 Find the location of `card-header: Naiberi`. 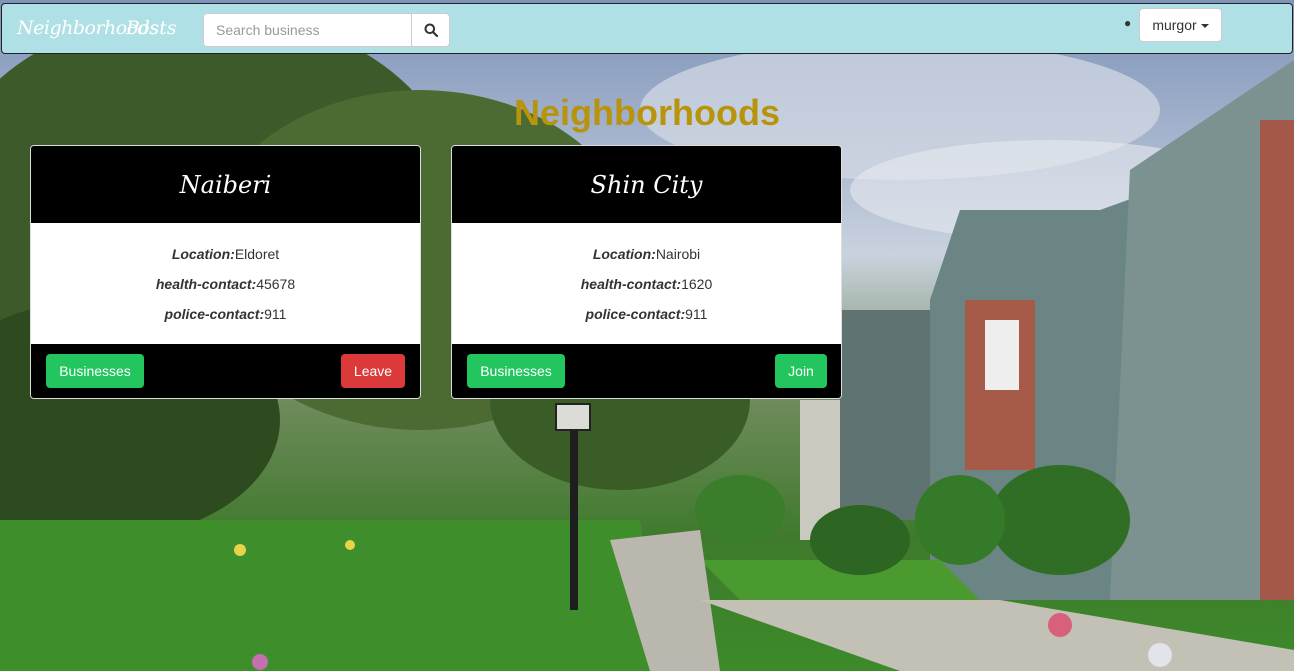

card-header: Naiberi is located at coordinates (225, 184).